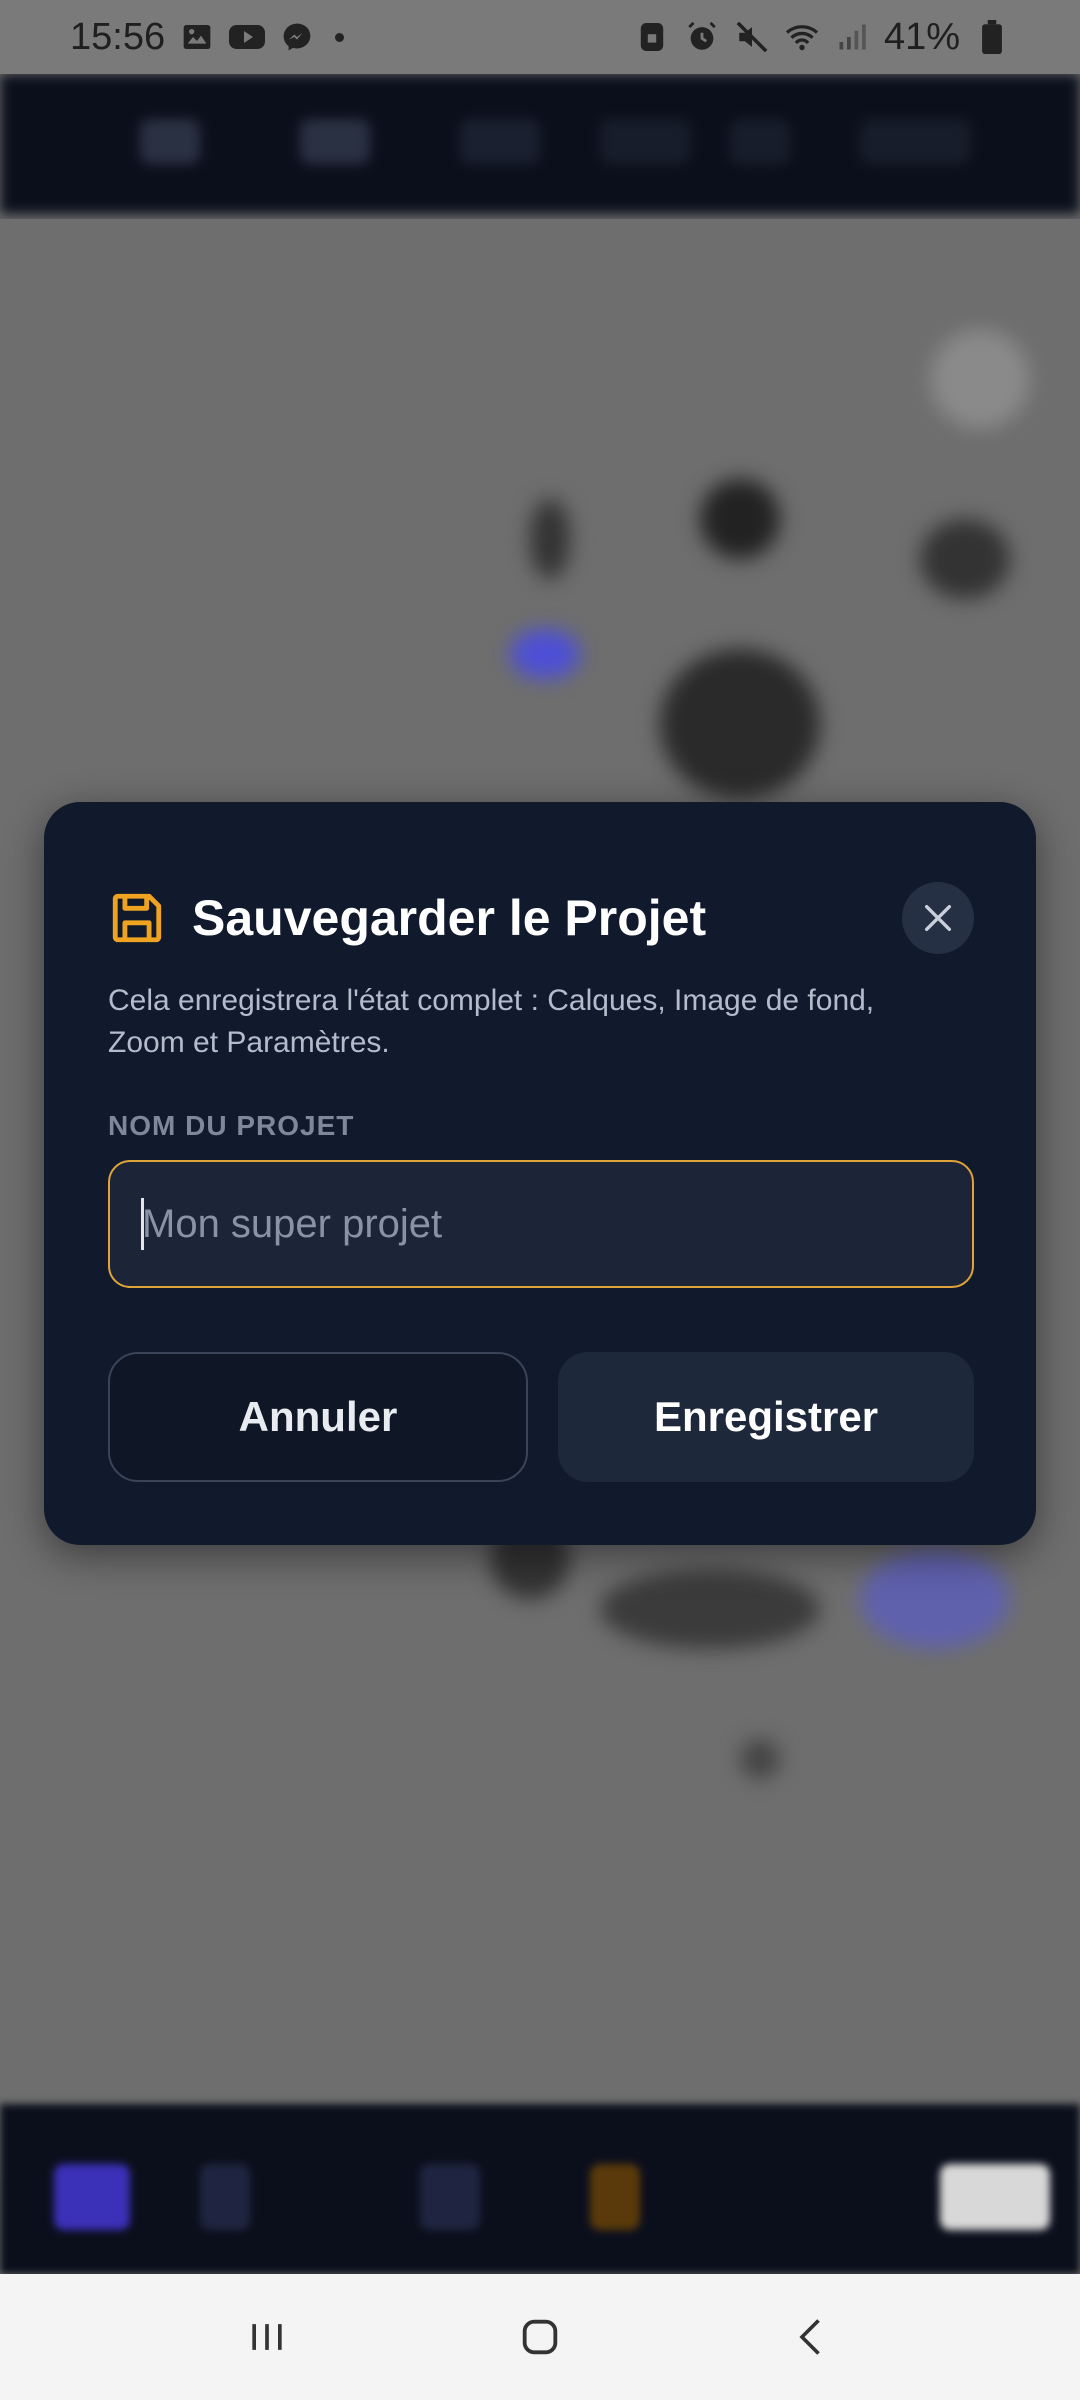 The width and height of the screenshot is (1080, 2400). I want to click on home-button, so click(540, 2337).